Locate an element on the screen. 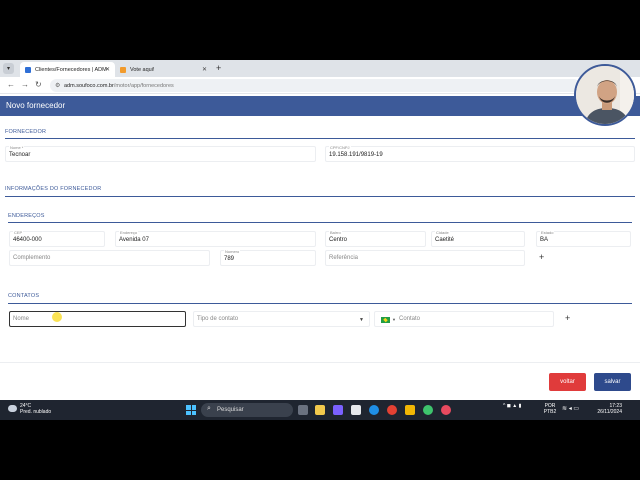 Image resolution: width=640 pixels, height=480 pixels. estado-value: BA is located at coordinates (544, 240).